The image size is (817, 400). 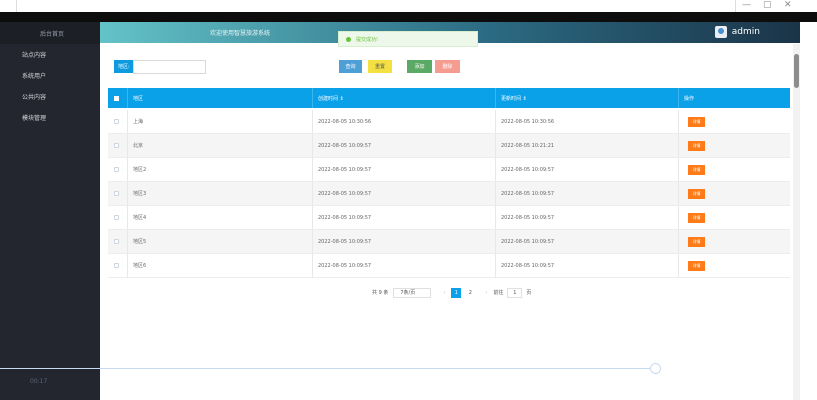 I want to click on success-toast: 提交成功!, so click(x=408, y=39).